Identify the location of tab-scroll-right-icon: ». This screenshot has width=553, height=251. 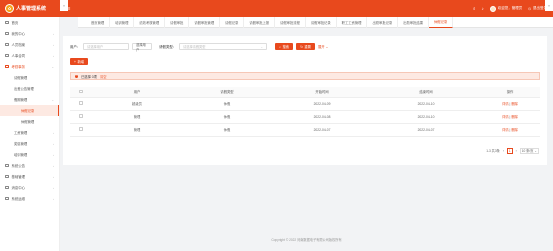
(549, 5).